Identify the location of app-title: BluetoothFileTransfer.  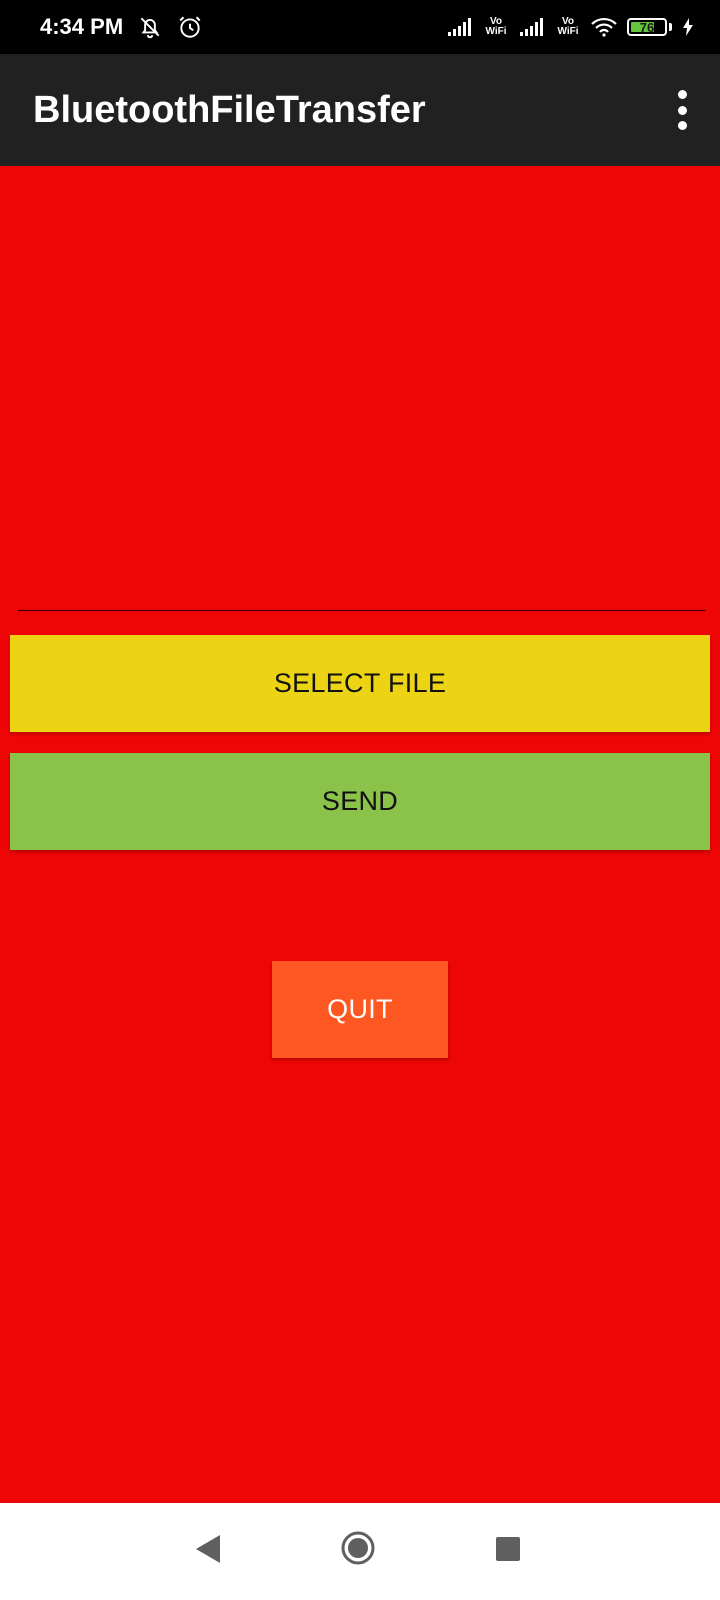
(229, 110).